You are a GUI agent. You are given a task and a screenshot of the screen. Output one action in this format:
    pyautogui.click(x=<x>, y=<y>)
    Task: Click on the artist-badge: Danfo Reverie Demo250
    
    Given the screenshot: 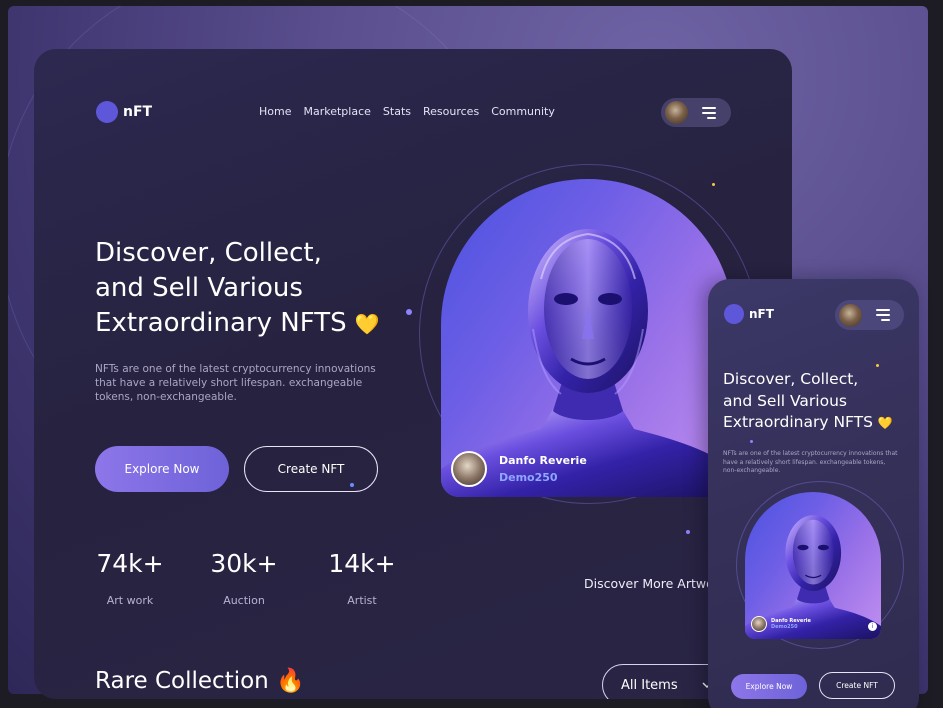 What is the action you would take?
    pyautogui.click(x=519, y=469)
    